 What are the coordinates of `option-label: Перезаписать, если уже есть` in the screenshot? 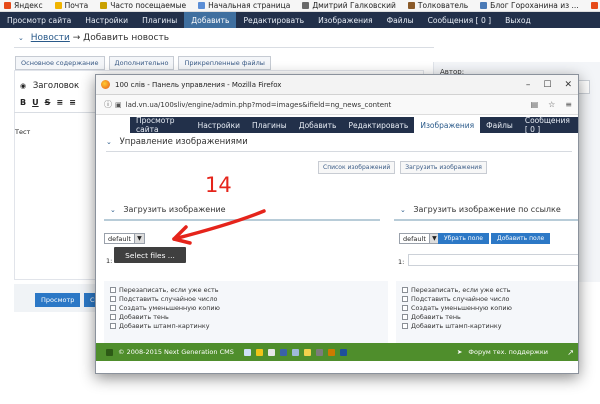 It's located at (169, 289).